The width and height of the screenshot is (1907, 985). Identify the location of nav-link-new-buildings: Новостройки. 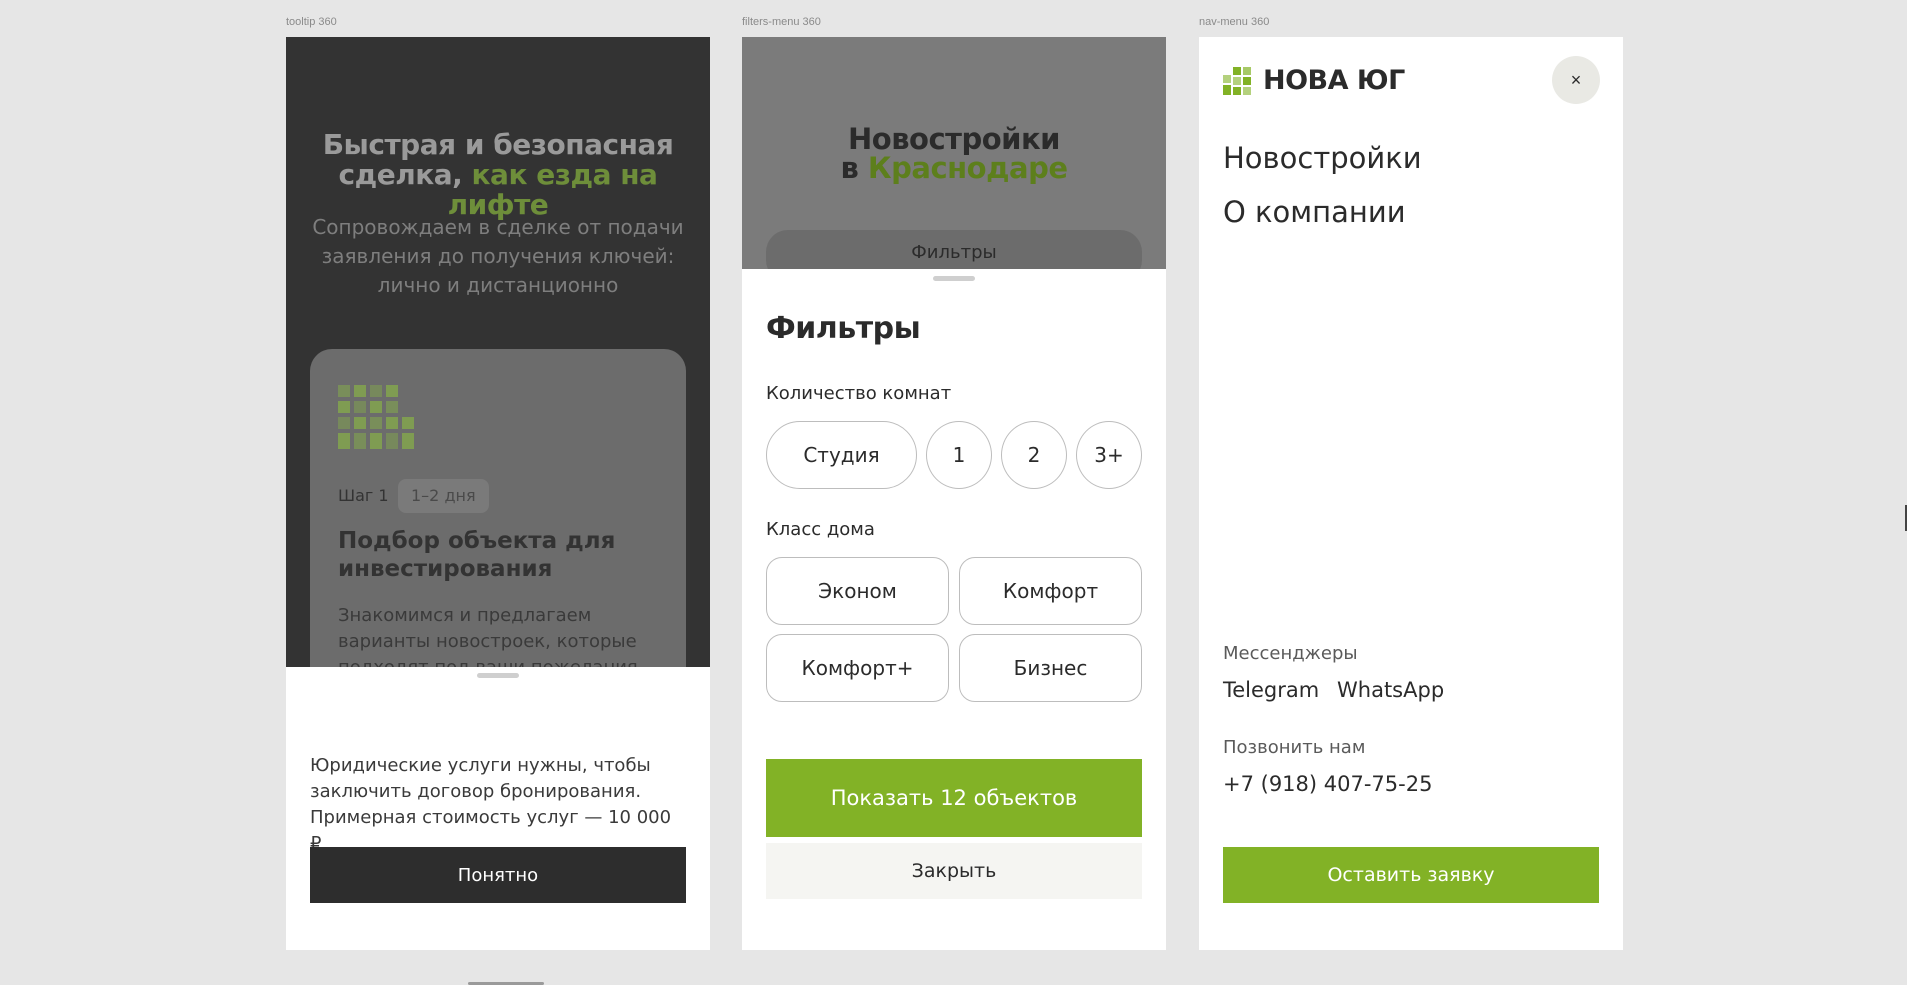
(1322, 158).